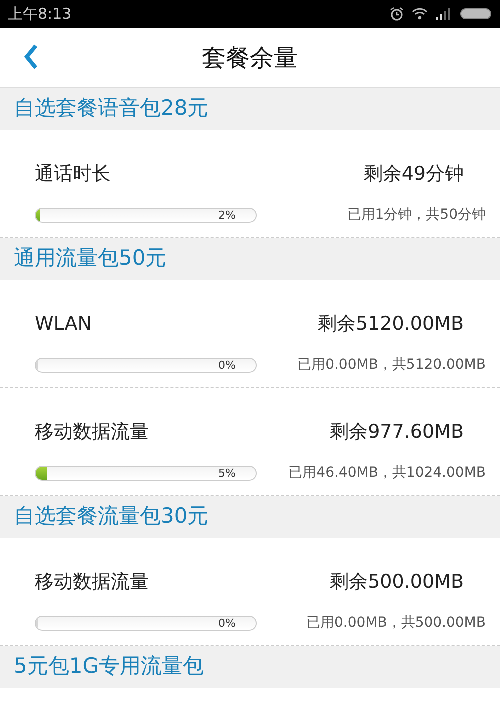 This screenshot has width=500, height=711. What do you see at coordinates (63, 324) in the screenshot?
I see `item-name: WLAN` at bounding box center [63, 324].